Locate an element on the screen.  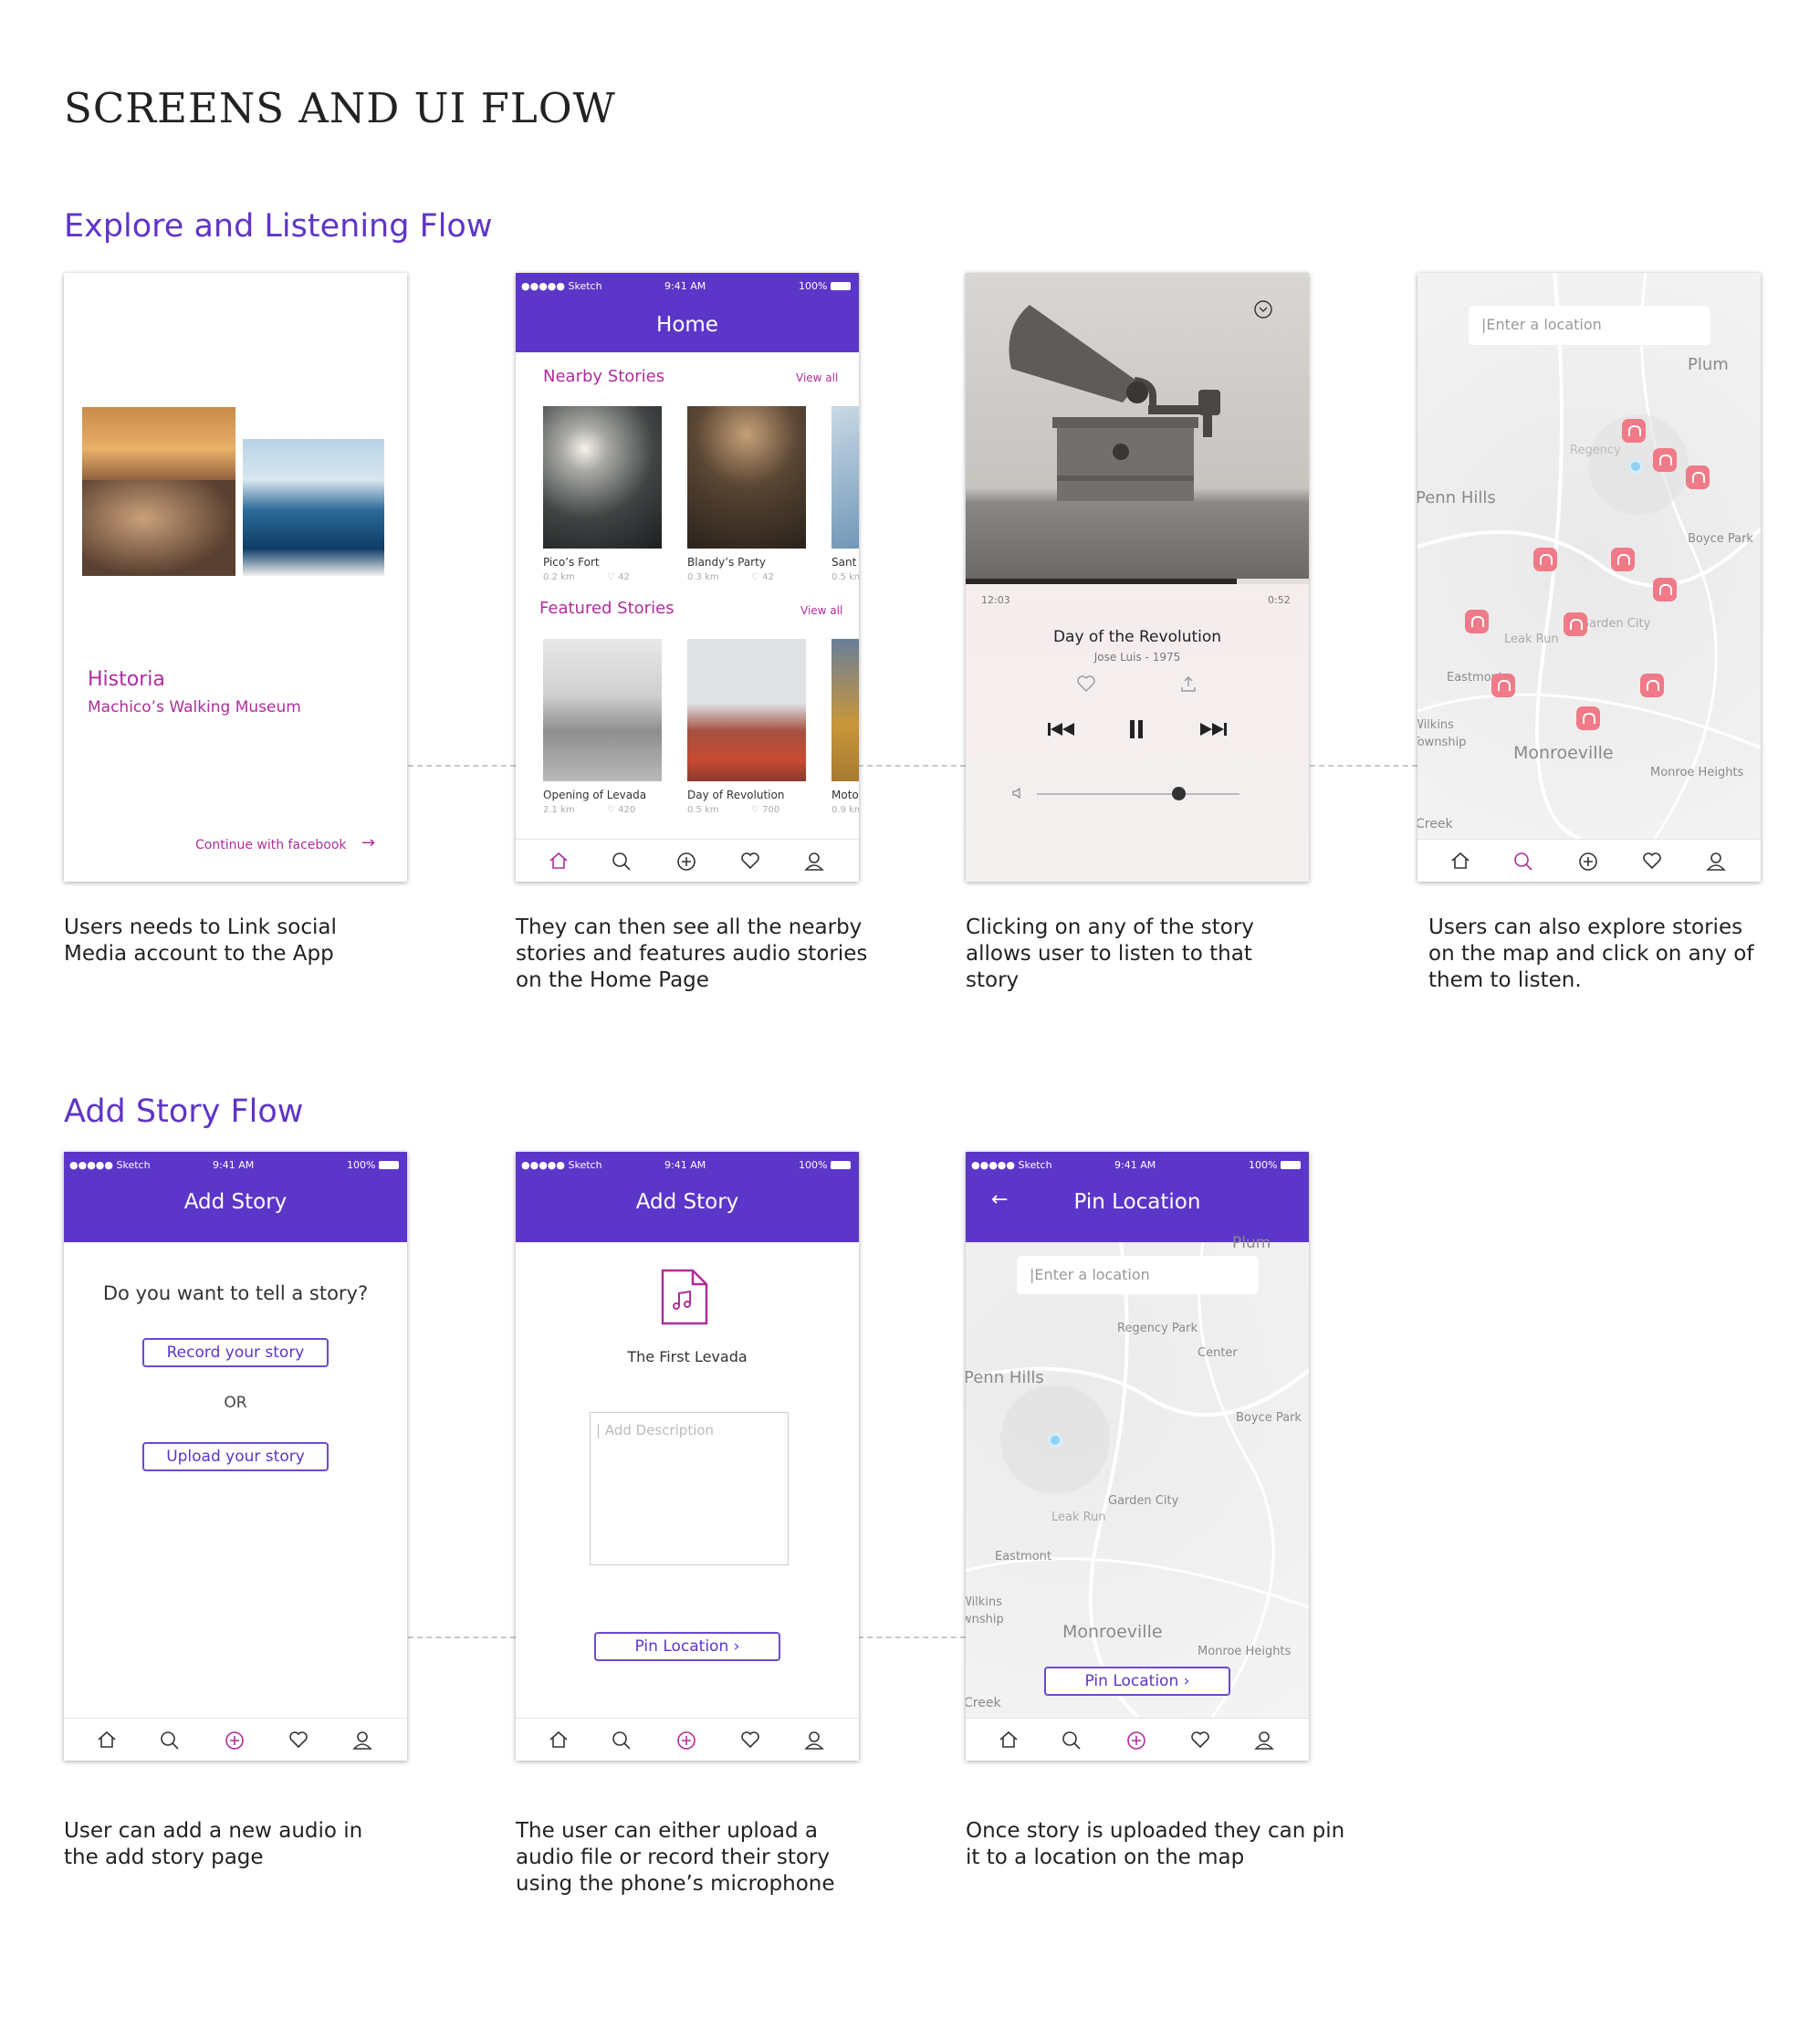
photo-ocean is located at coordinates (313, 507).